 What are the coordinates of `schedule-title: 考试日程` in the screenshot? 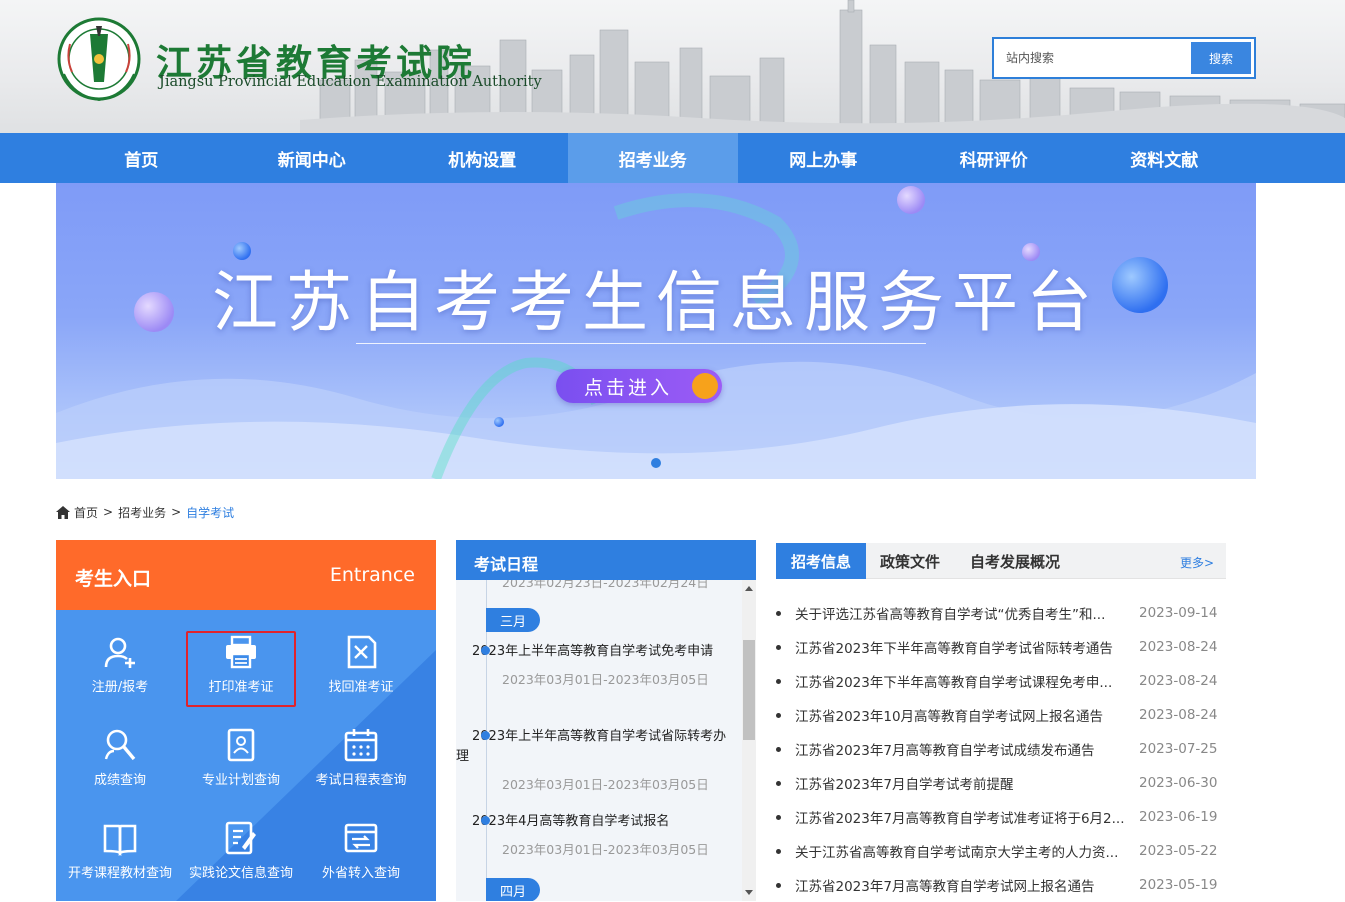 It's located at (506, 564).